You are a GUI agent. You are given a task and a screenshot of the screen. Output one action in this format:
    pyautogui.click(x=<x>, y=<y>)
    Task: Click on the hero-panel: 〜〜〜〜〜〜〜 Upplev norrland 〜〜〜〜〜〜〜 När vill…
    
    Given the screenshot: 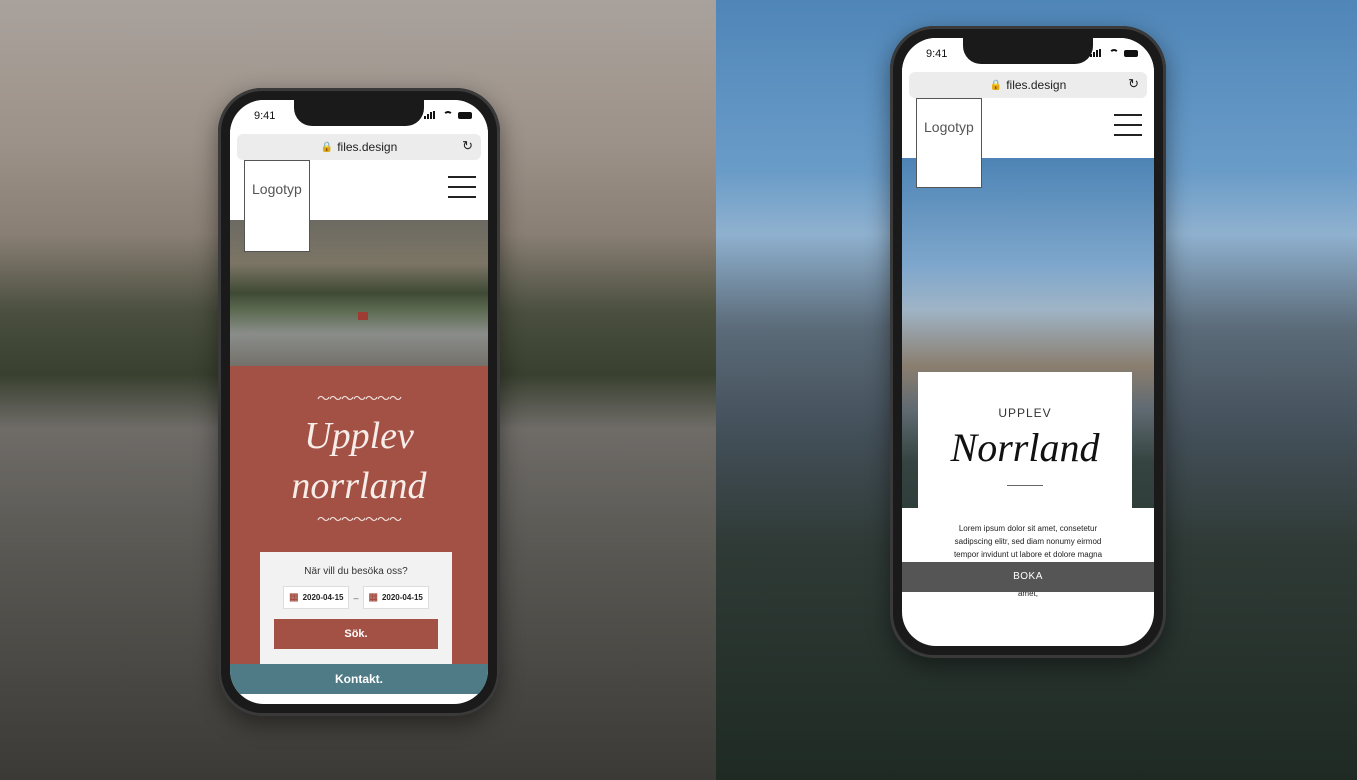 What is the action you would take?
    pyautogui.click(x=359, y=515)
    